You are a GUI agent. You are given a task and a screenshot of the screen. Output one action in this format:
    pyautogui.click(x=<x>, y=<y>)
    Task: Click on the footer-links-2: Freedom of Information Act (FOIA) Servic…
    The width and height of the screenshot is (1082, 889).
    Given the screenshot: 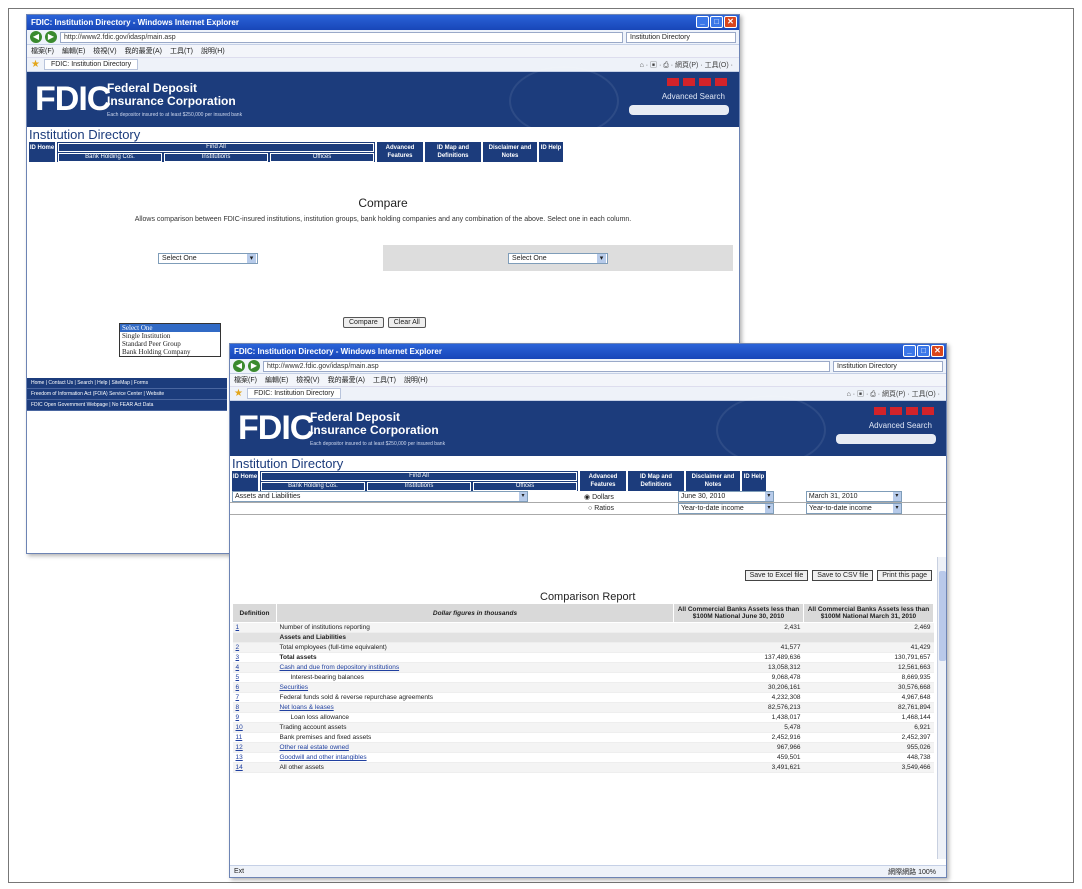 What is the action you would take?
    pyautogui.click(x=127, y=394)
    